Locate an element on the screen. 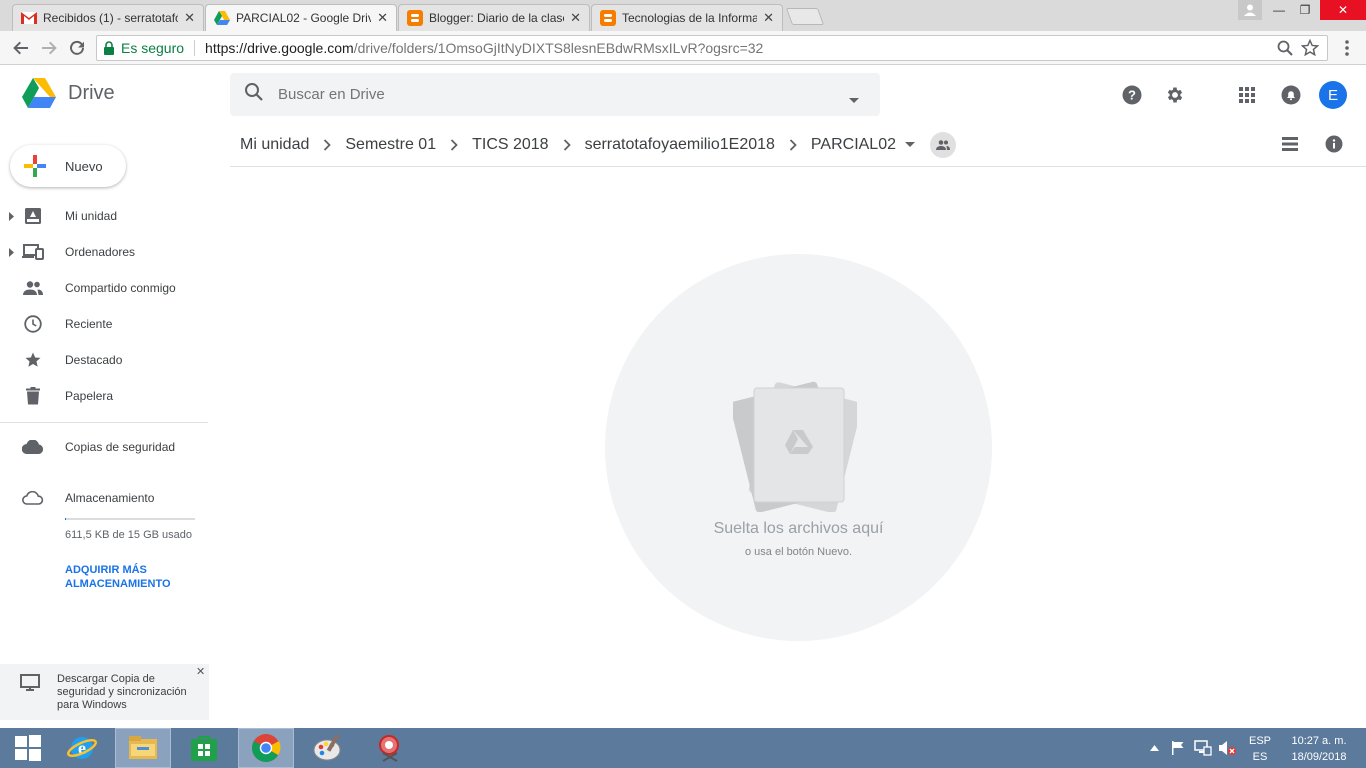  chrome-icon is located at coordinates (266, 748).